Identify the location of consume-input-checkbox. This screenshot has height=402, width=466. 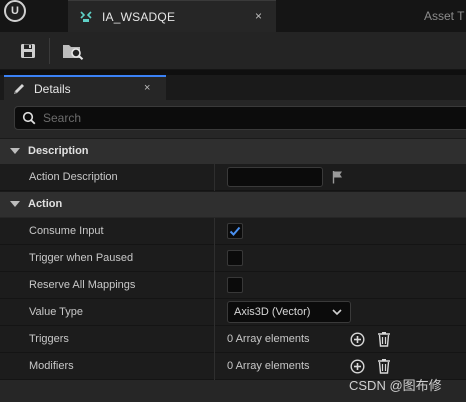
(235, 231).